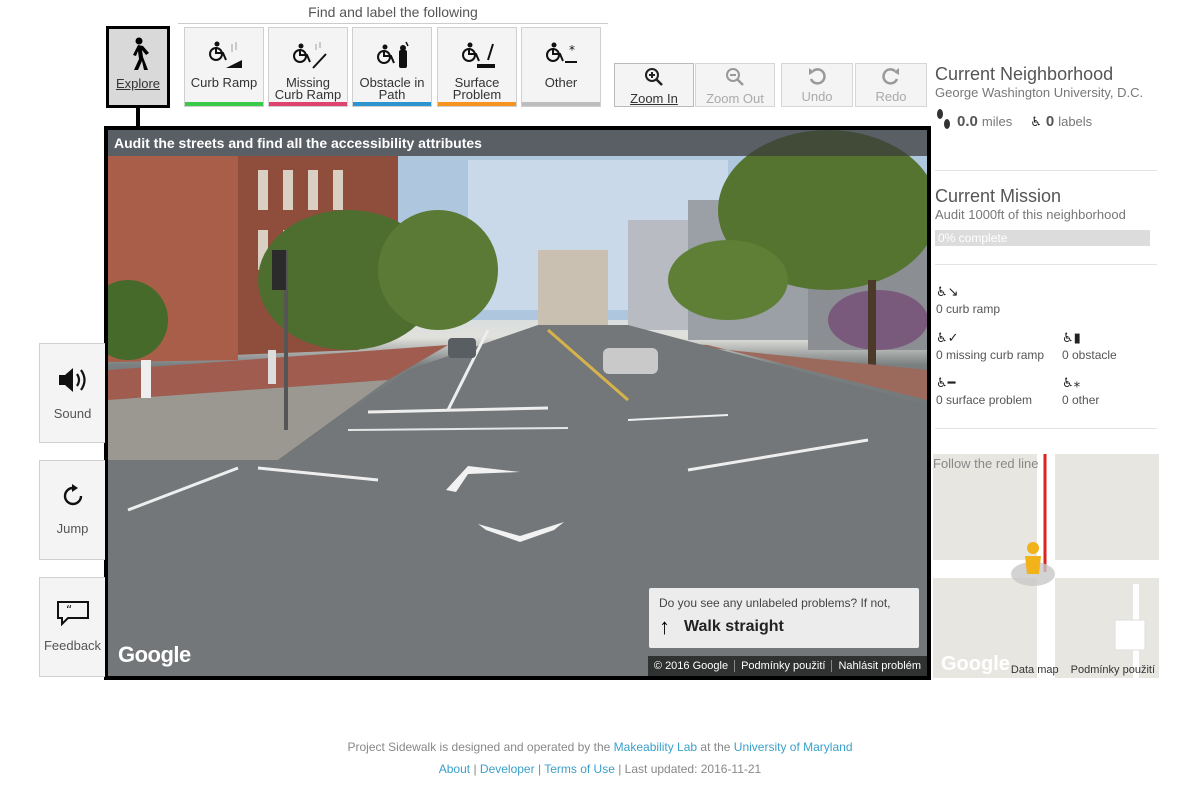  I want to click on last-updated: Last updated: 2016-11-21, so click(693, 769).